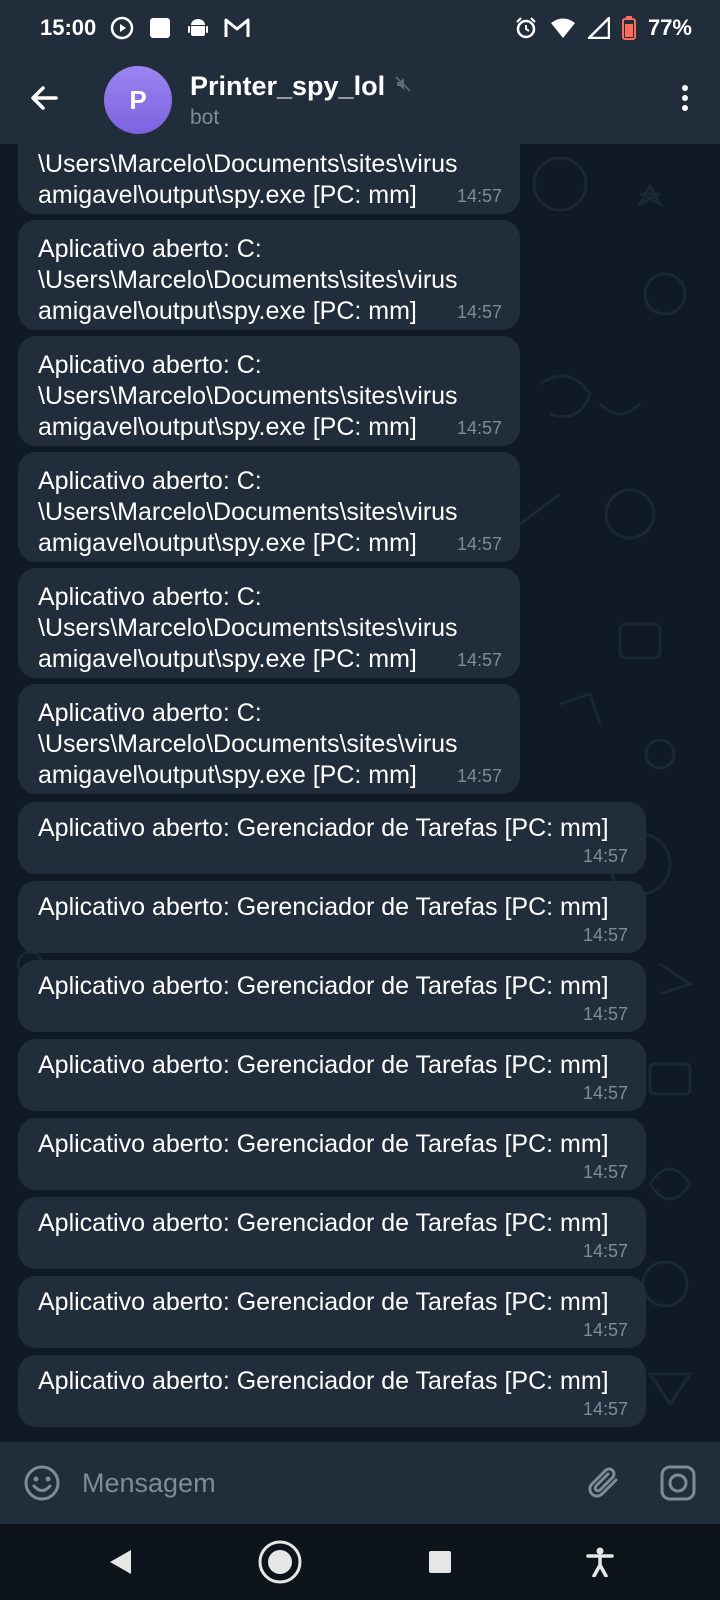  Describe the element at coordinates (280, 1562) in the screenshot. I see `nav-home-icon` at that location.